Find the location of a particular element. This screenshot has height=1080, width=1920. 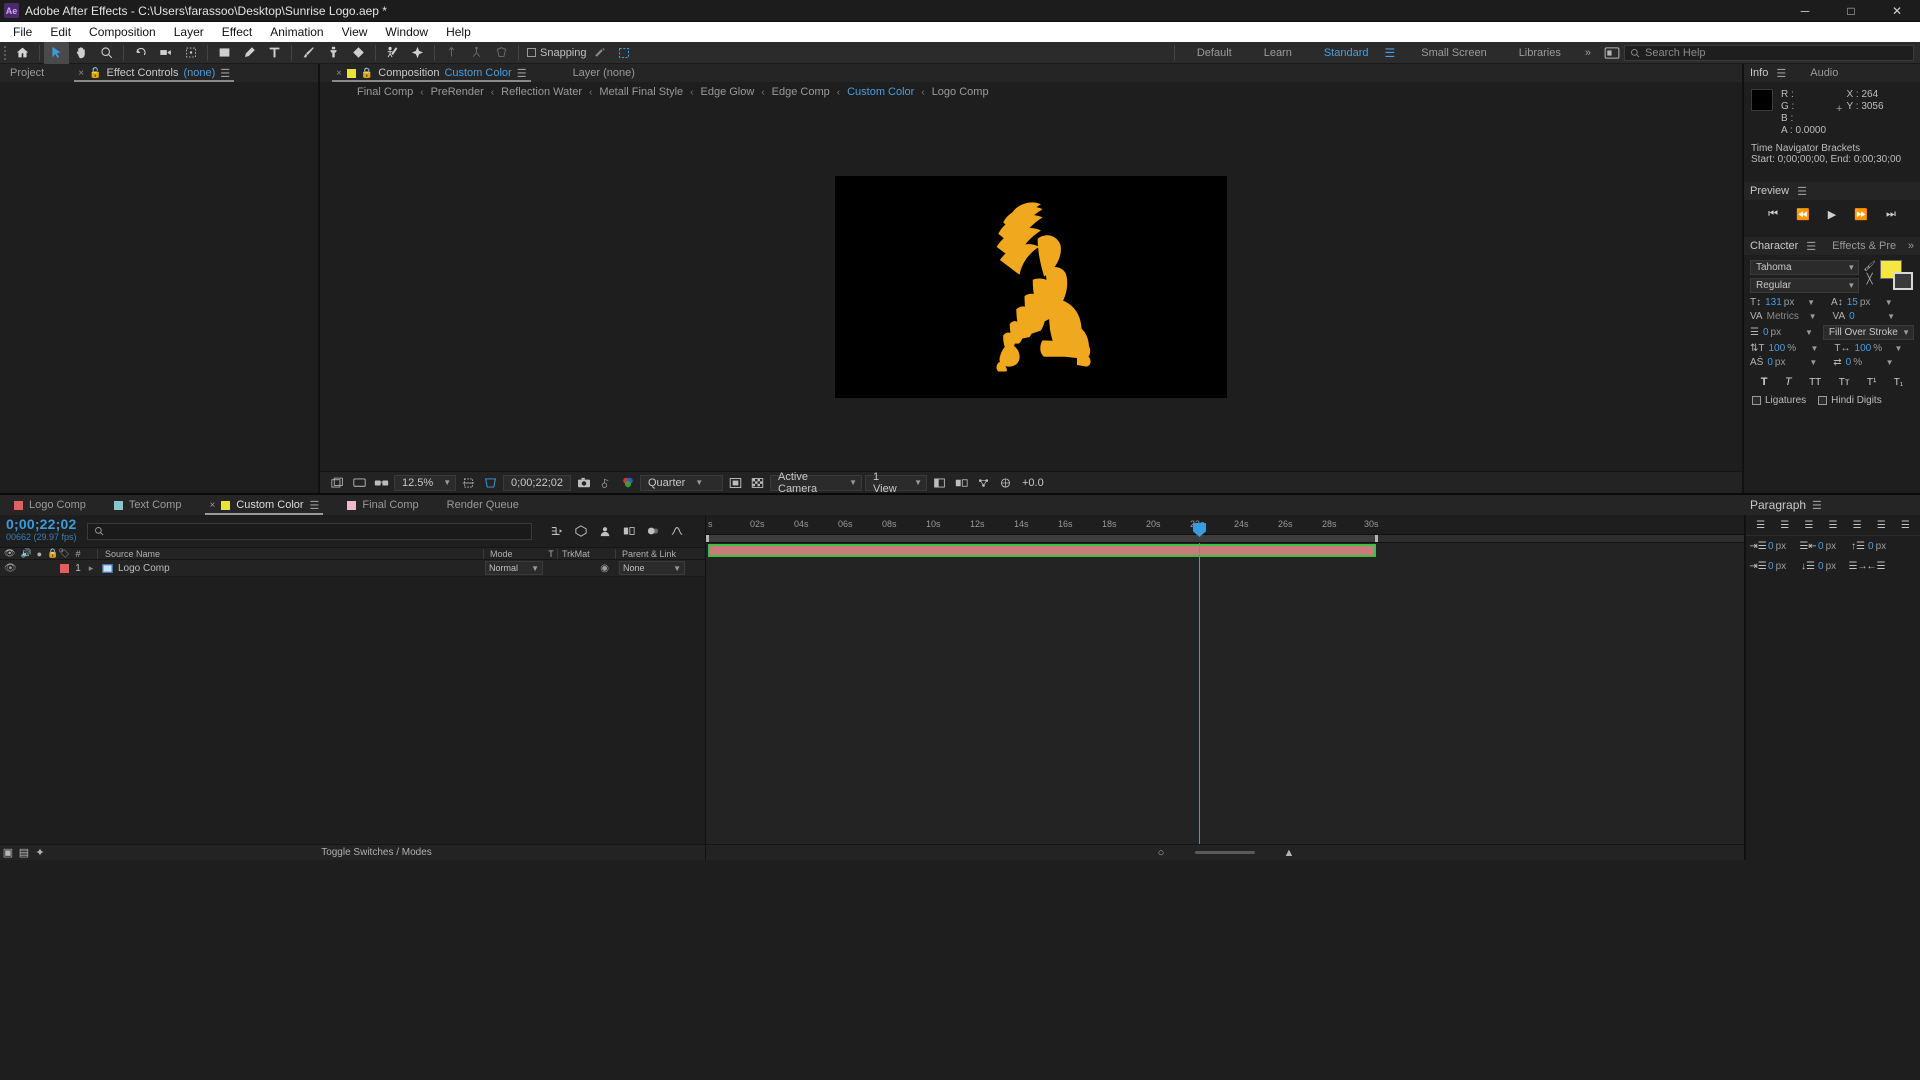

timeline-tab-custom-color: × Custom Color ☰ is located at coordinates (264, 505).